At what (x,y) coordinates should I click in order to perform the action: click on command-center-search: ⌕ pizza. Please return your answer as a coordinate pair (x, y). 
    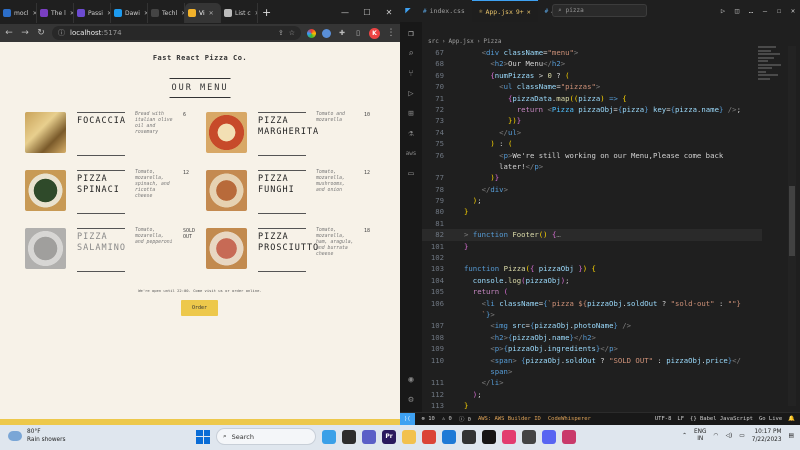
    Looking at the image, I should click on (599, 10).